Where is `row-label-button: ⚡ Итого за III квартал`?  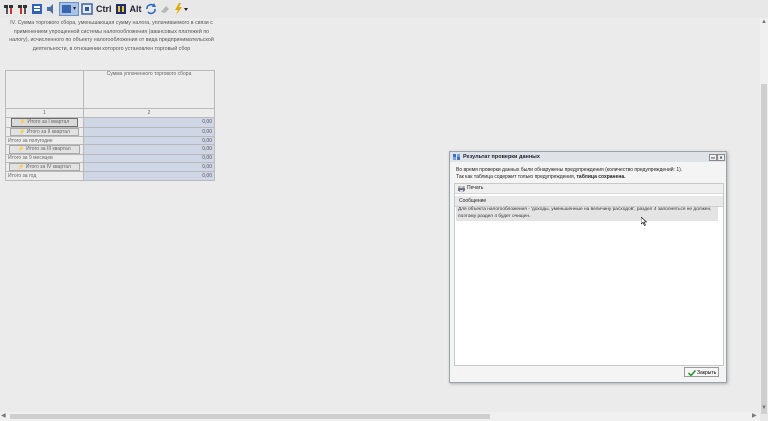
row-label-button: ⚡ Итого за III квартал is located at coordinates (44, 149).